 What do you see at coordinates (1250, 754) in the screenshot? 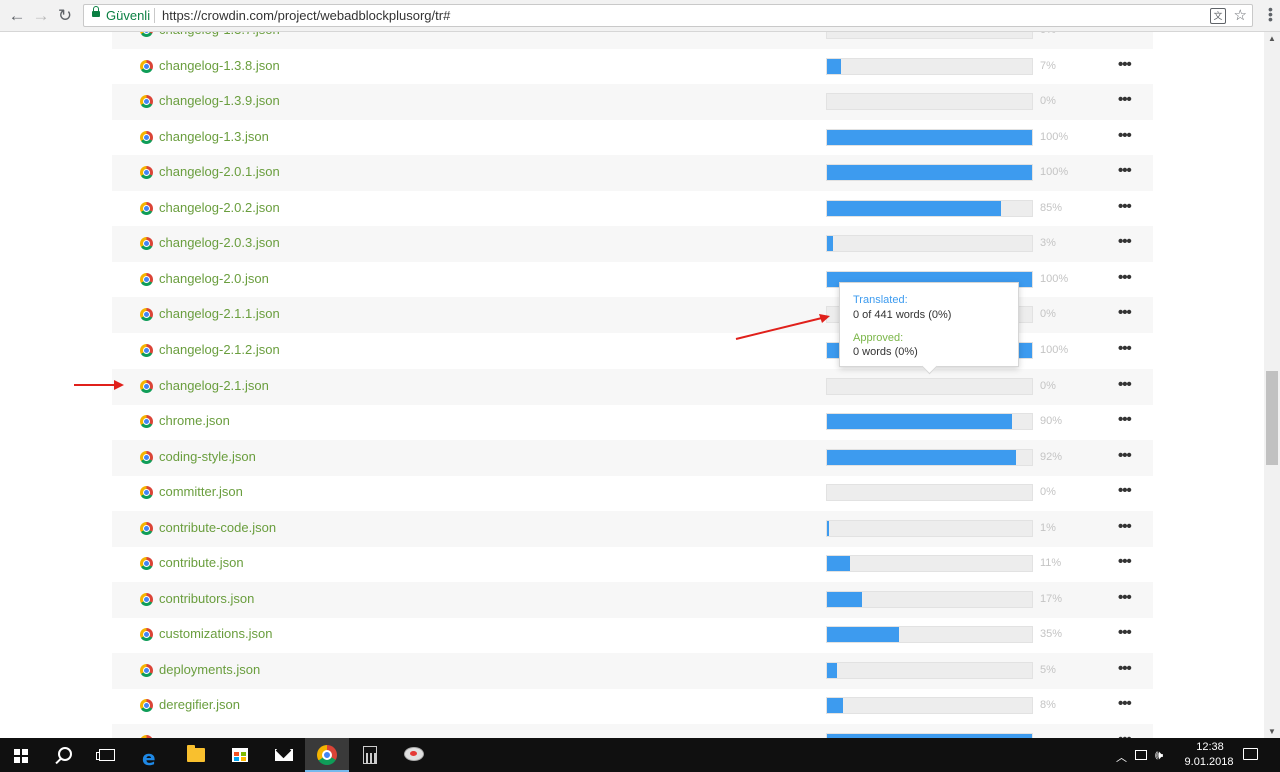
I see `notification-icon` at bounding box center [1250, 754].